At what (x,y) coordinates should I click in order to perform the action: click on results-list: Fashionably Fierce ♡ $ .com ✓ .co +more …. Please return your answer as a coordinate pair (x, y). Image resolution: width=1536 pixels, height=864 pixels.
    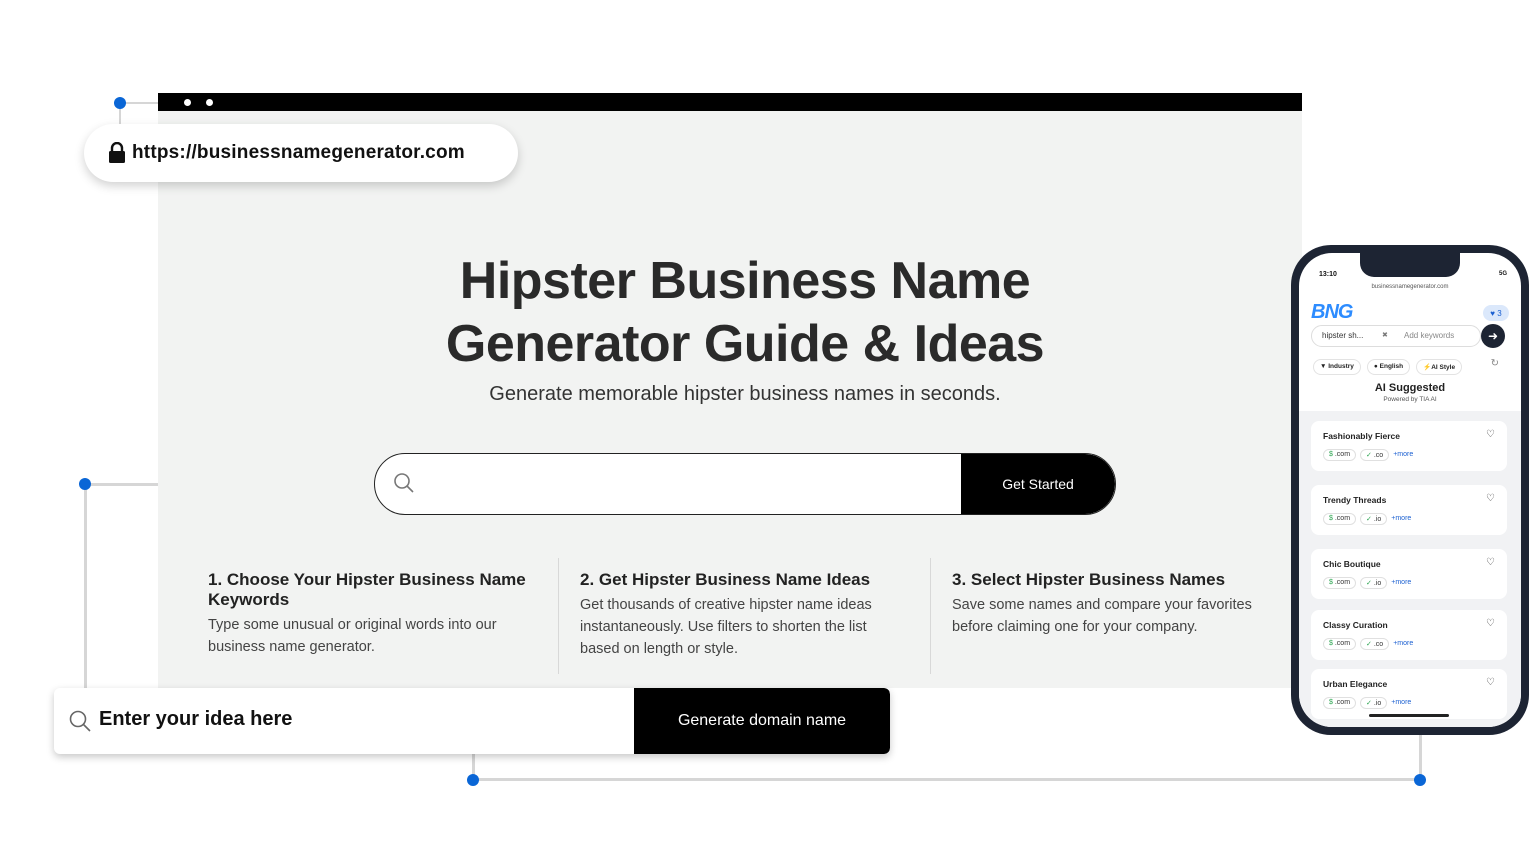
    Looking at the image, I should click on (1410, 569).